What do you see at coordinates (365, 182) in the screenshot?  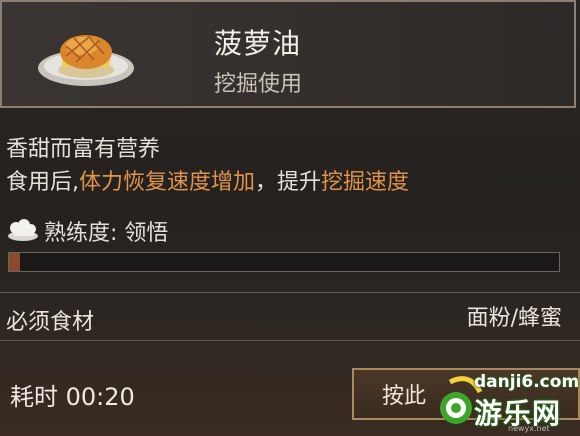 I see `desc-highlight-dig-speed: 挖掘速度` at bounding box center [365, 182].